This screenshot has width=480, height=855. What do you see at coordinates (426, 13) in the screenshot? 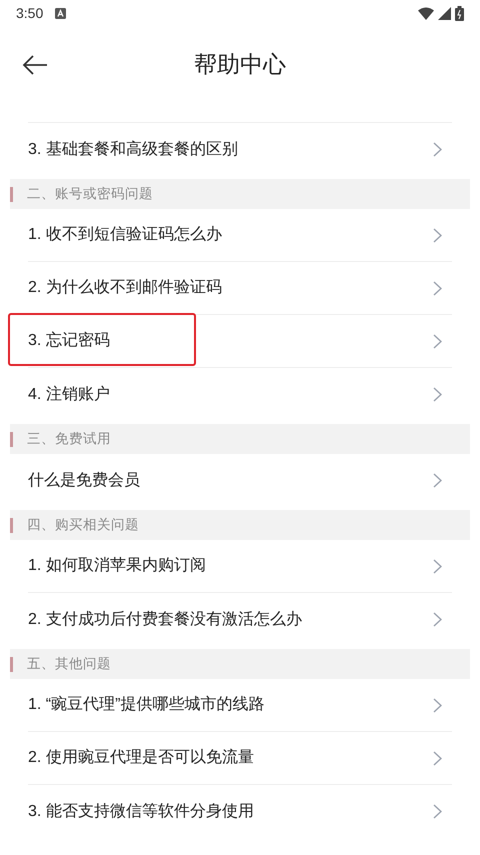
I see `wifi-icon` at bounding box center [426, 13].